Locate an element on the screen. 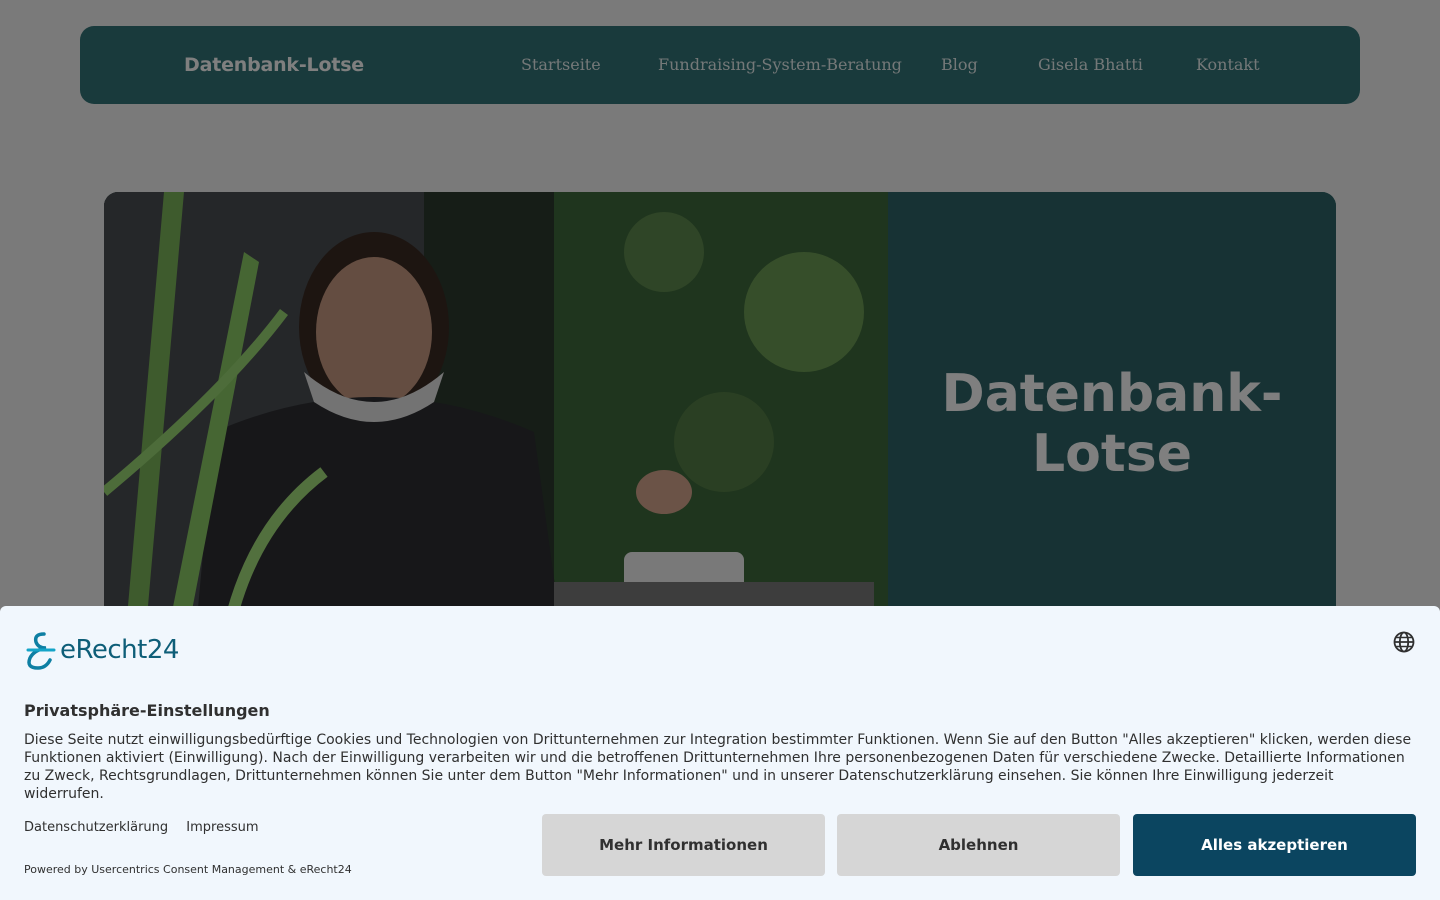 The image size is (1440, 900). erecht24-logo-icon is located at coordinates (41, 651).